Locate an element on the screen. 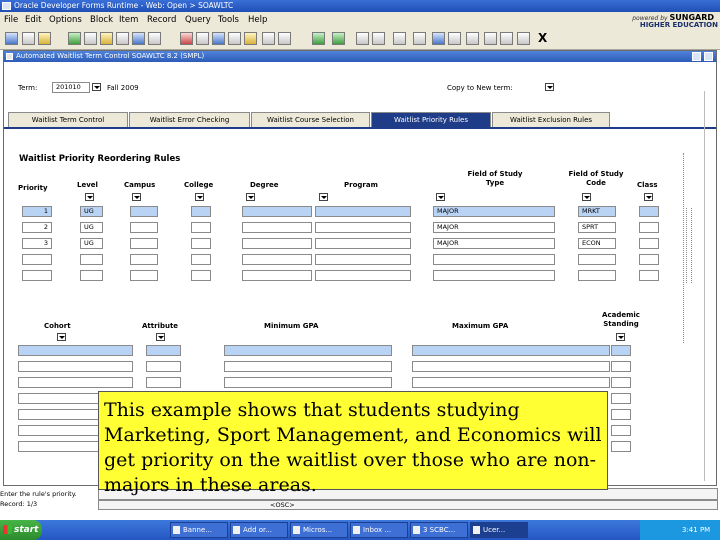 The height and width of the screenshot is (540, 720). tab-waitlist-term-control: Waitlist Term Control is located at coordinates (68, 119).